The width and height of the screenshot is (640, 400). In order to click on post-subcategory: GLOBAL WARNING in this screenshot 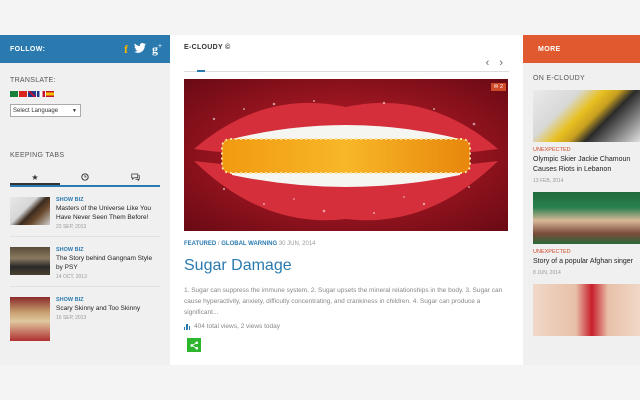, I will do `click(249, 244)`.